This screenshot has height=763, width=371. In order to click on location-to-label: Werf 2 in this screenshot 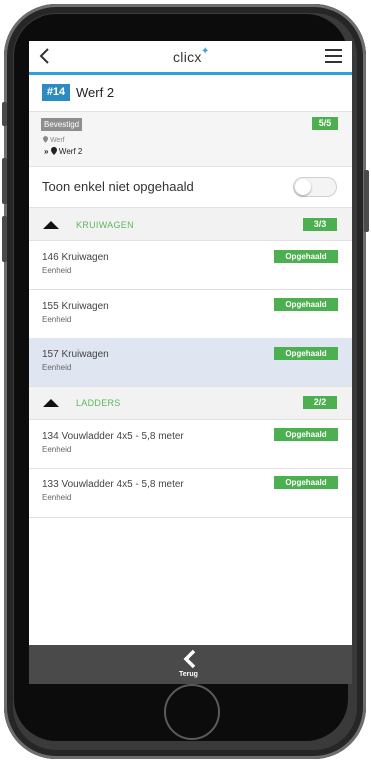, I will do `click(70, 151)`.